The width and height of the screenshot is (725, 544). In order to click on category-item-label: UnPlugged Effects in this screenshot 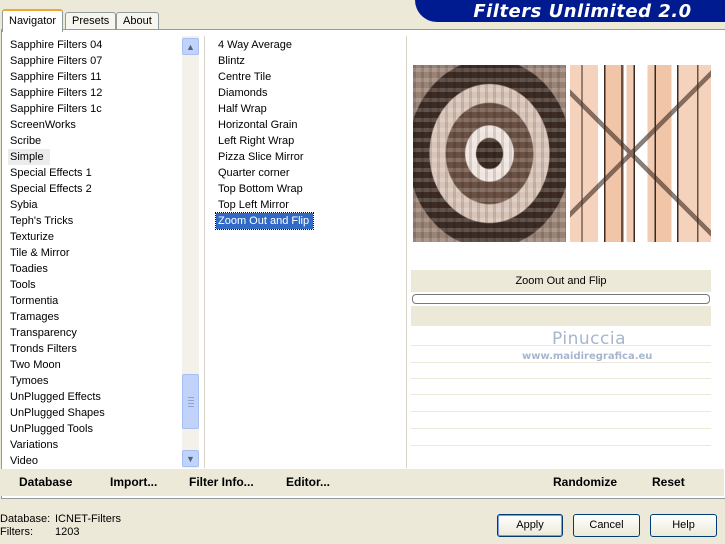, I will do `click(55, 397)`.